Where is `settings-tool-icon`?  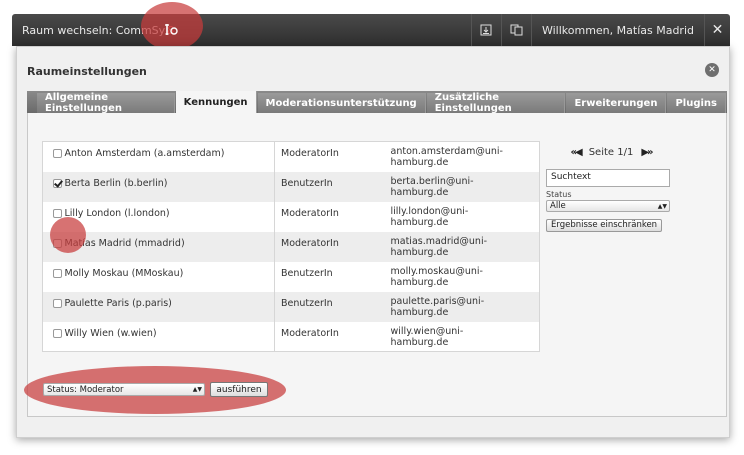
settings-tool-icon is located at coordinates (171, 30).